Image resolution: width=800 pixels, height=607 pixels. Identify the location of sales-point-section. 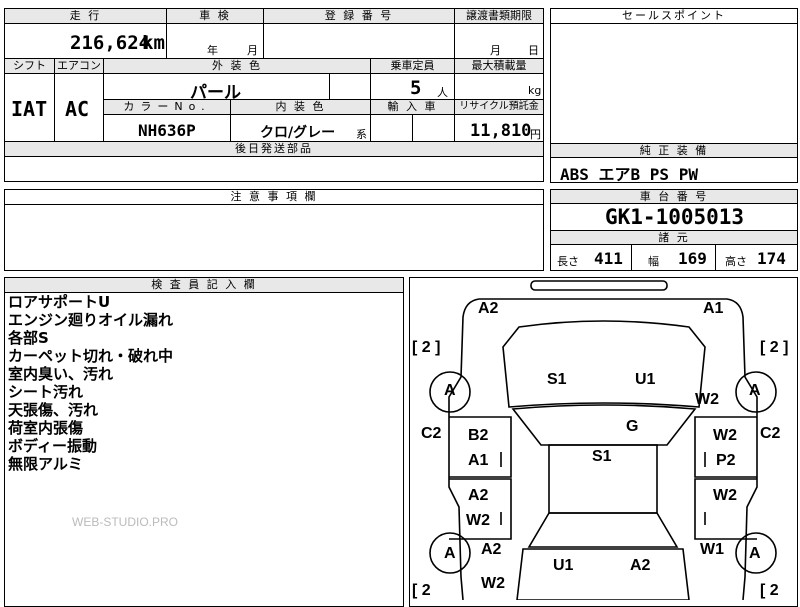
(674, 76).